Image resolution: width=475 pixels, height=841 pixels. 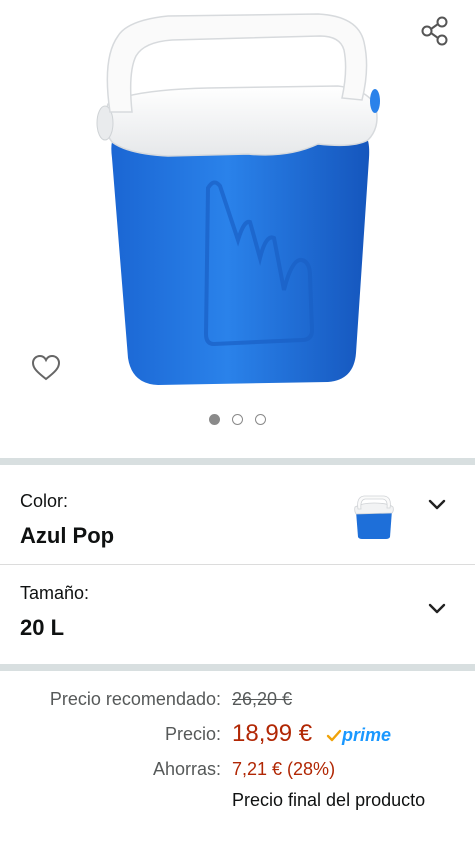 I want to click on price-value: 18,99 €, so click(x=272, y=733).